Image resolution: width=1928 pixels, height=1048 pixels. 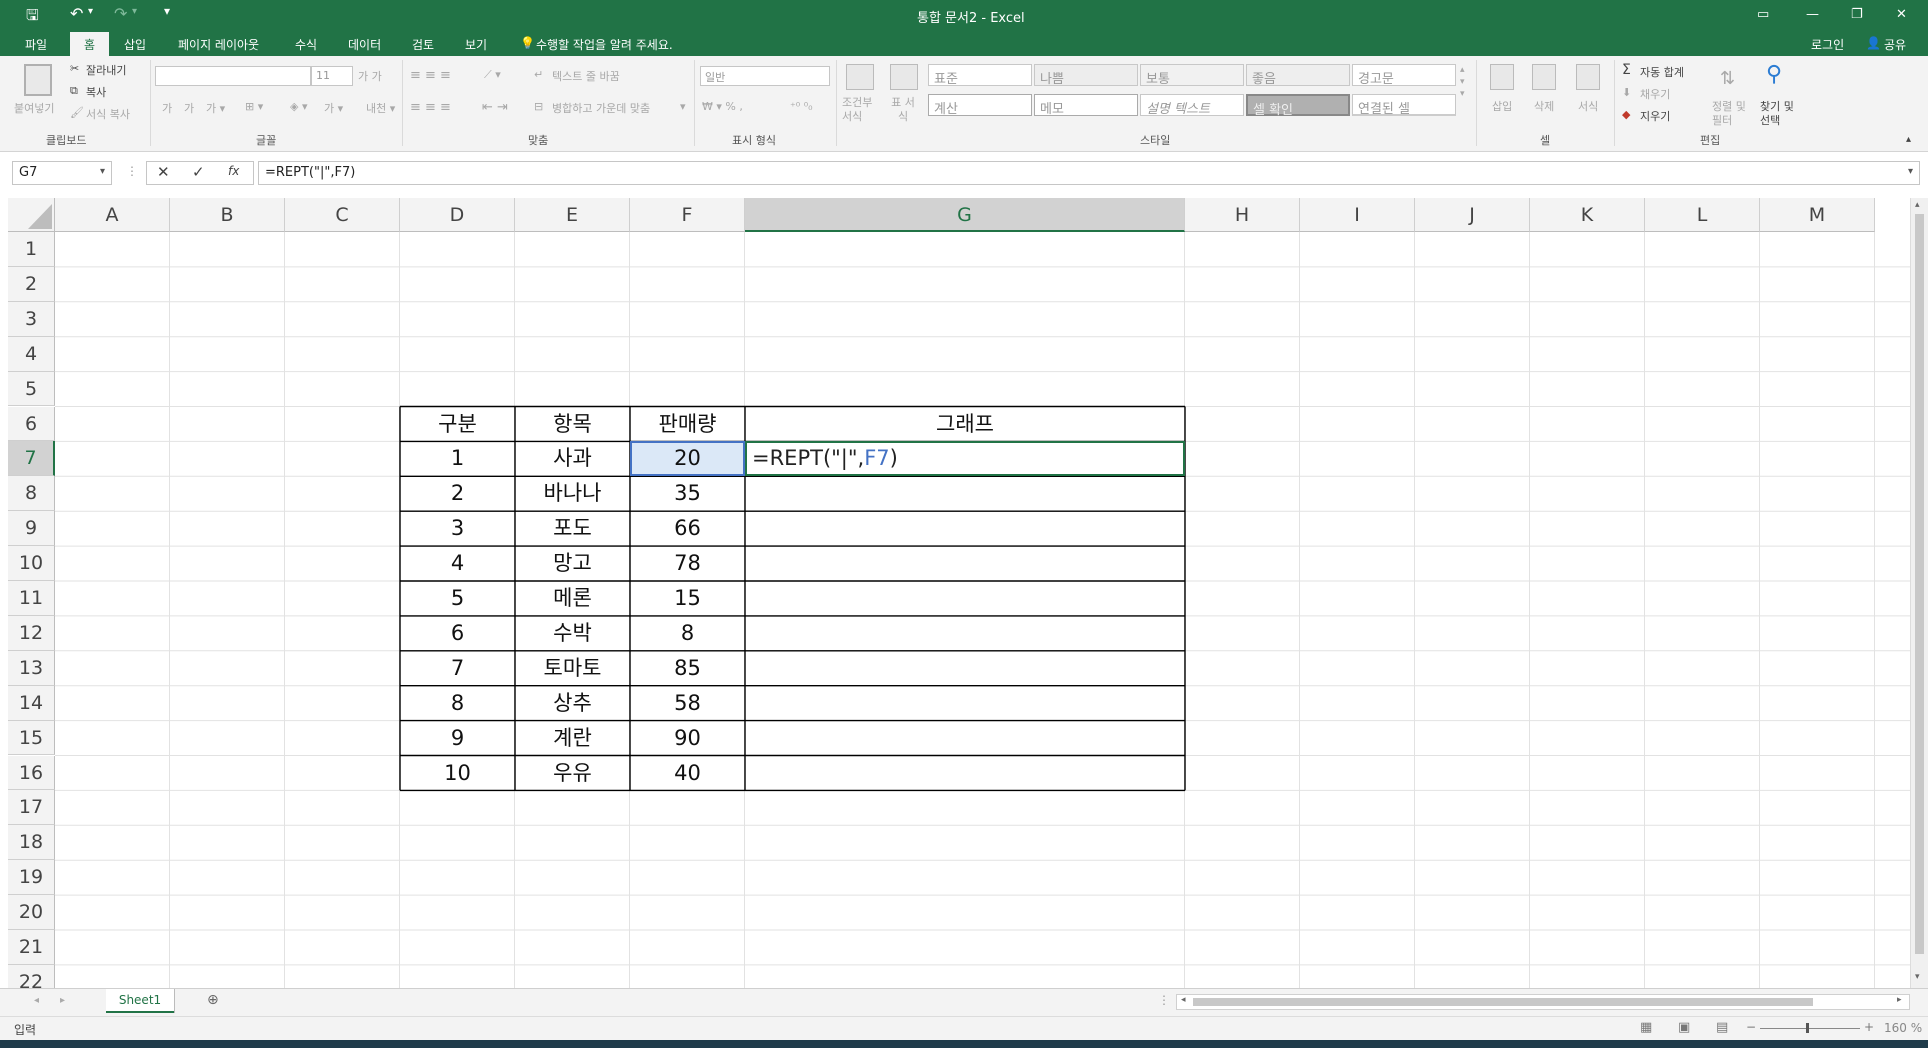 What do you see at coordinates (1298, 75) in the screenshot?
I see `style-good: 좋음` at bounding box center [1298, 75].